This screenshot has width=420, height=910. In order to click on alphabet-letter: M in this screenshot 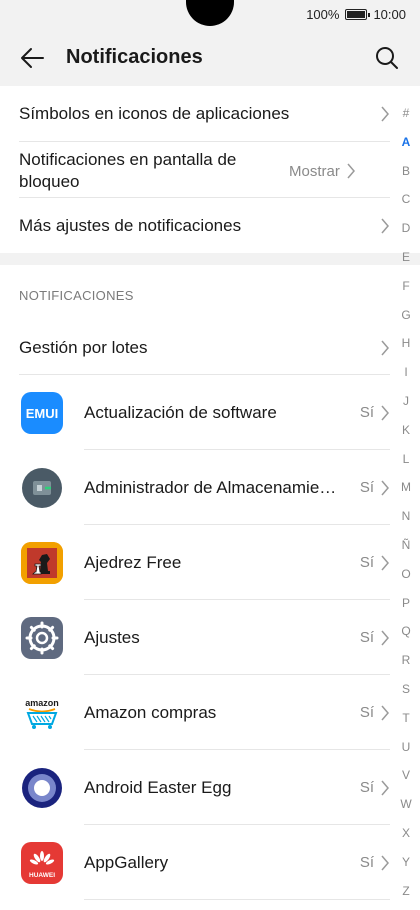, I will do `click(406, 487)`.